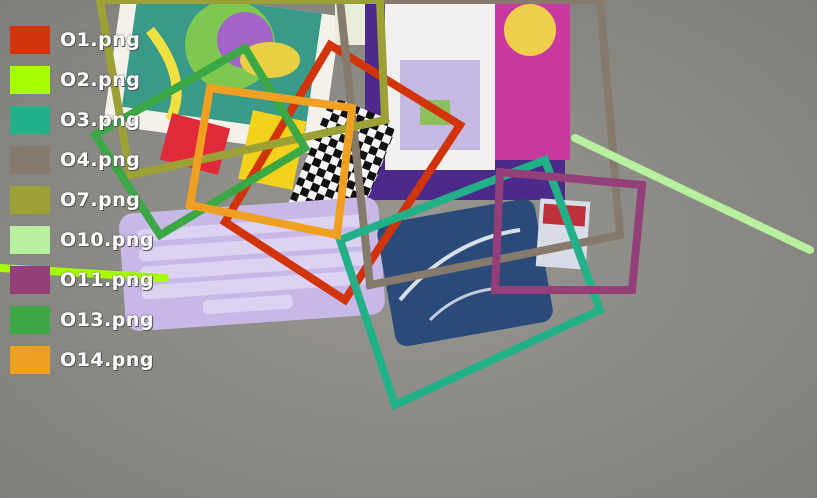  I want to click on legend-item-o4: O4.png, so click(82, 160).